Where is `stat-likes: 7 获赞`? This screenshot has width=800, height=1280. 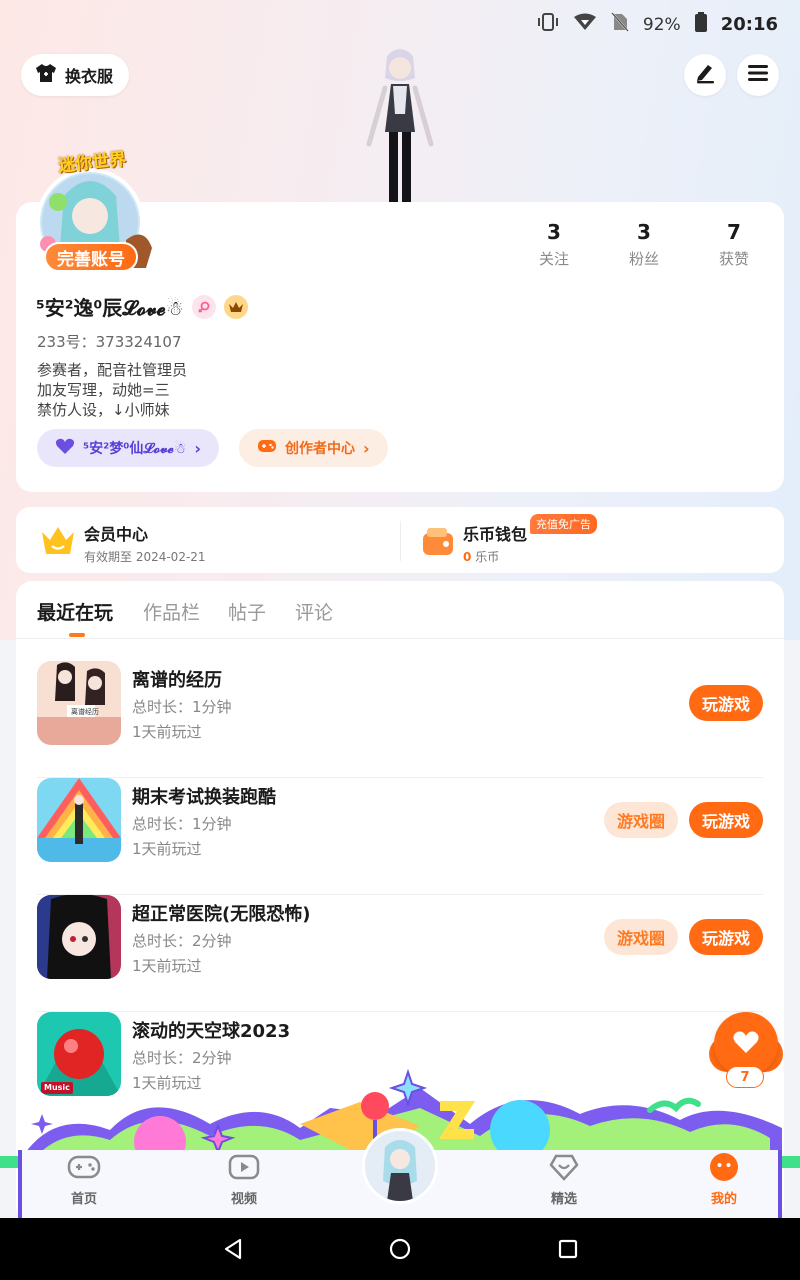
stat-likes: 7 获赞 is located at coordinates (734, 244).